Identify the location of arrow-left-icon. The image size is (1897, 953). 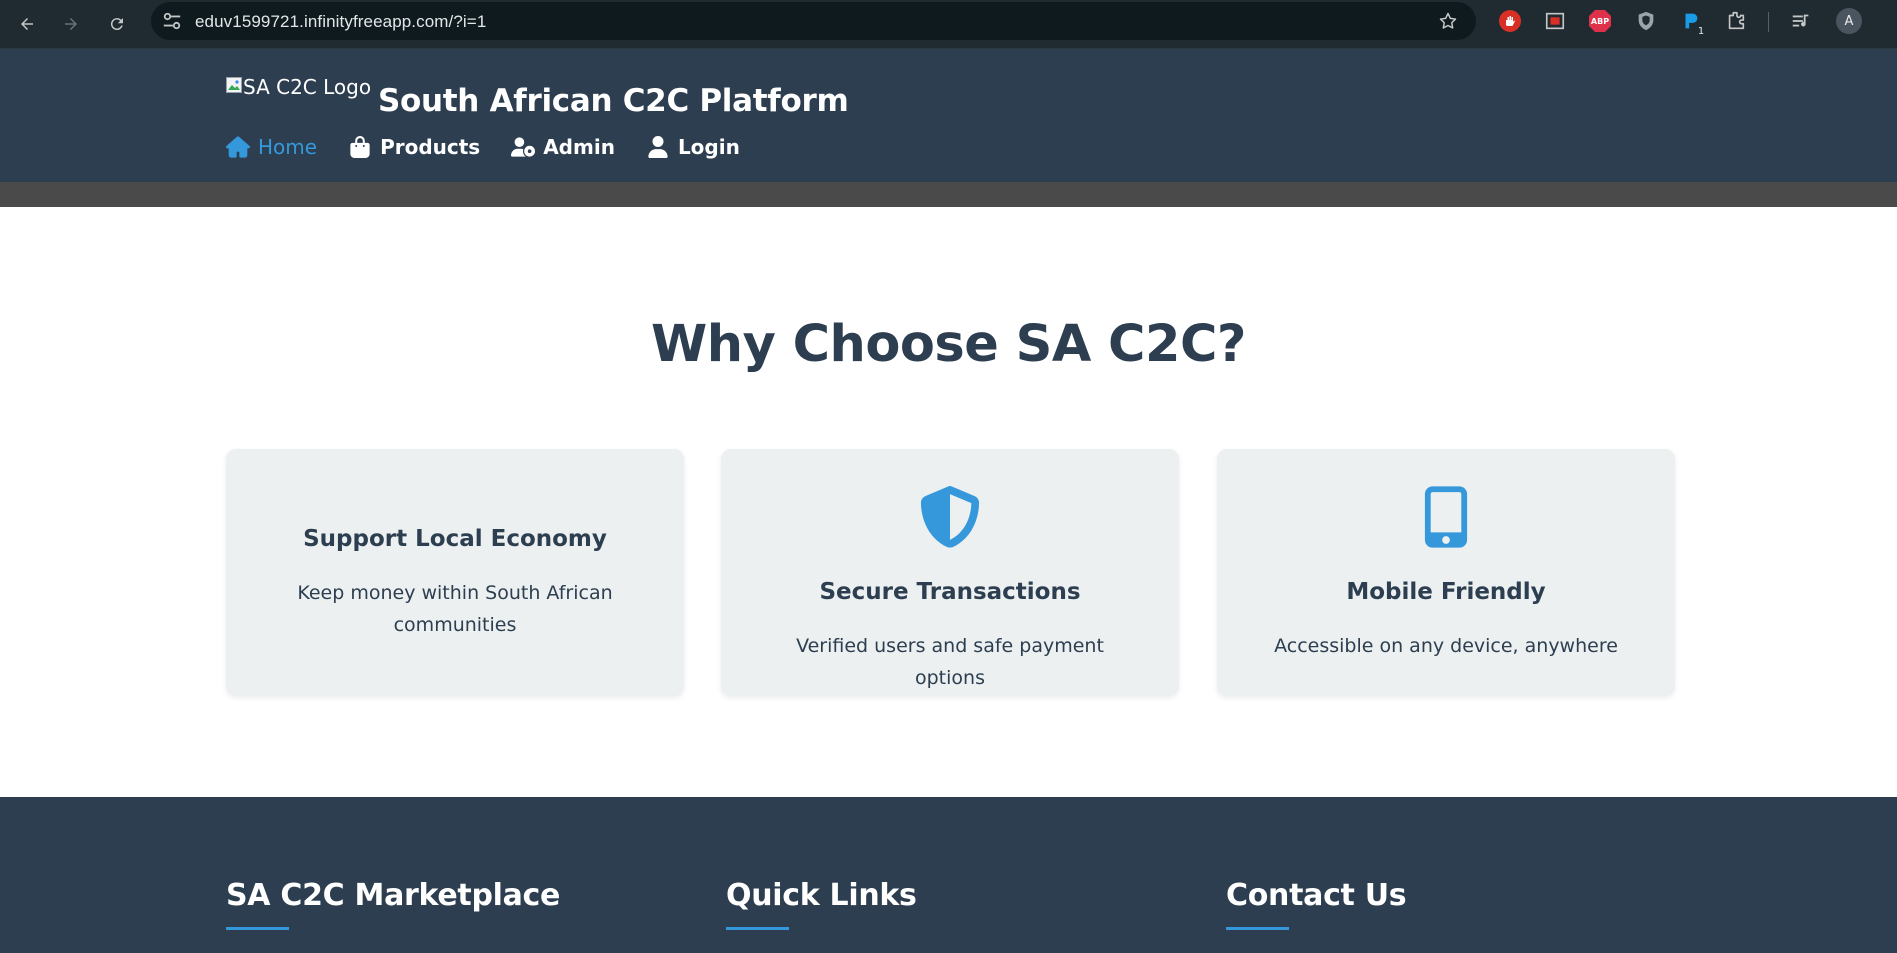
(27, 24).